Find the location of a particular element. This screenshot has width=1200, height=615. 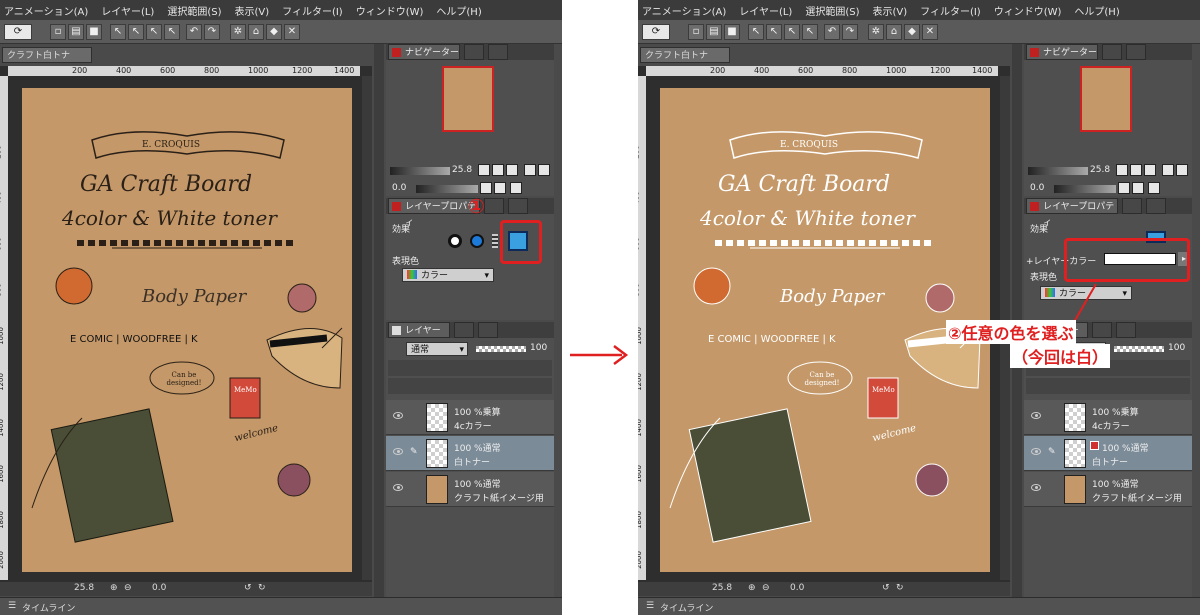

app-logo-icon: ⟳ is located at coordinates (18, 32).